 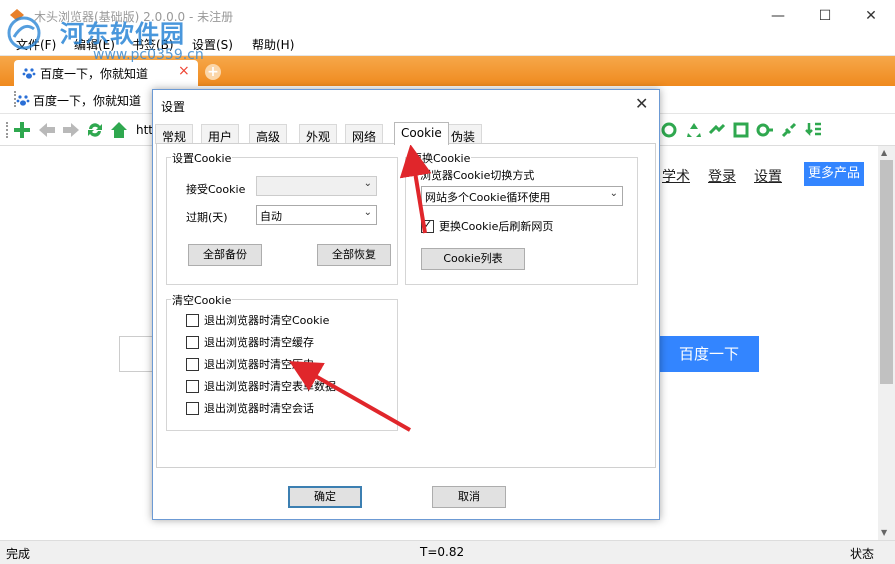 What do you see at coordinates (825, 16) in the screenshot?
I see `maximize-button: ☐` at bounding box center [825, 16].